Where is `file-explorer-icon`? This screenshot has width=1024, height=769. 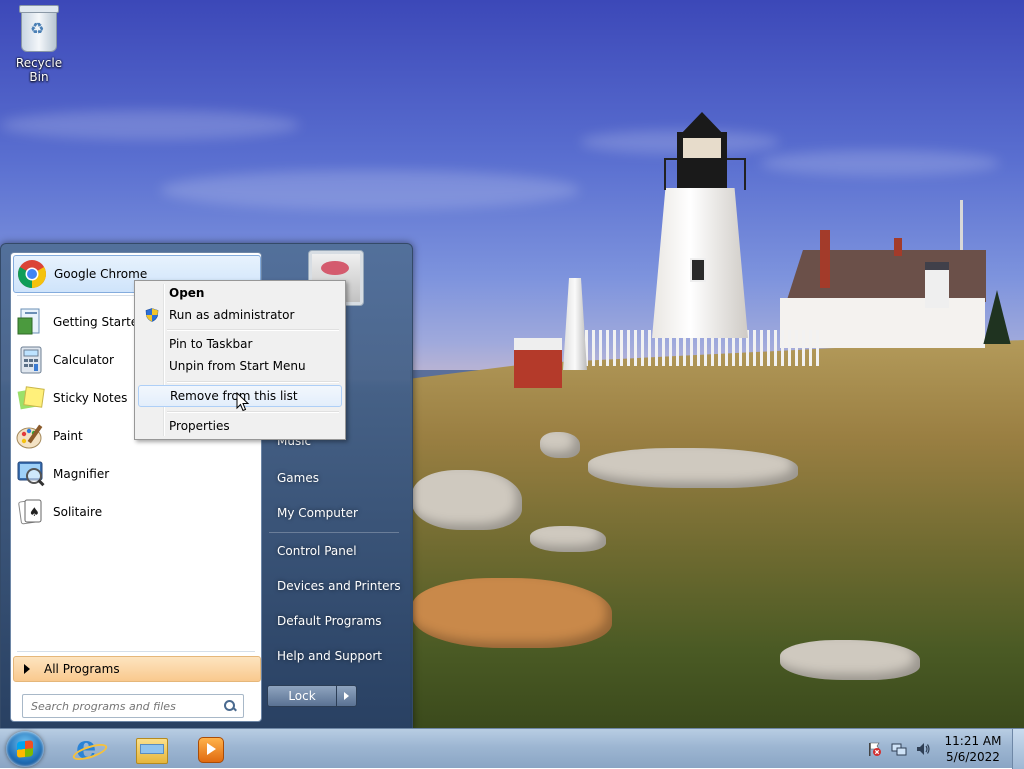 file-explorer-icon is located at coordinates (151, 749).